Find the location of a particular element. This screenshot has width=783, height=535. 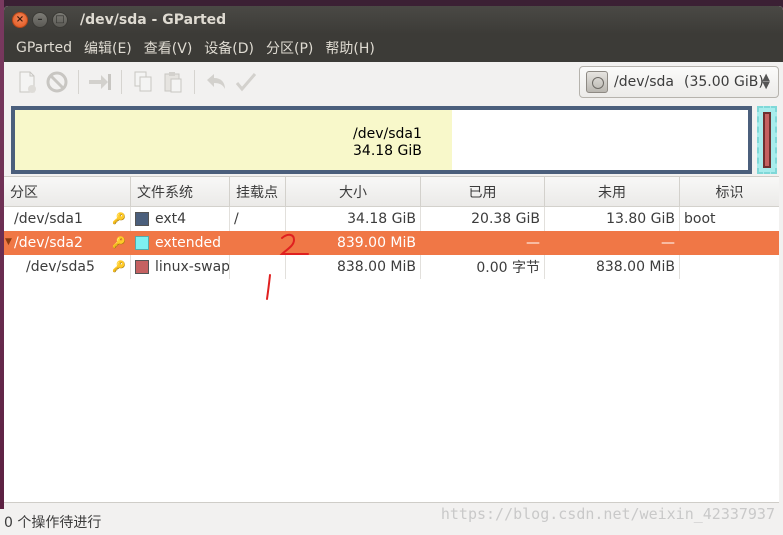

cell-filesystem: ext4 is located at coordinates (180, 219).